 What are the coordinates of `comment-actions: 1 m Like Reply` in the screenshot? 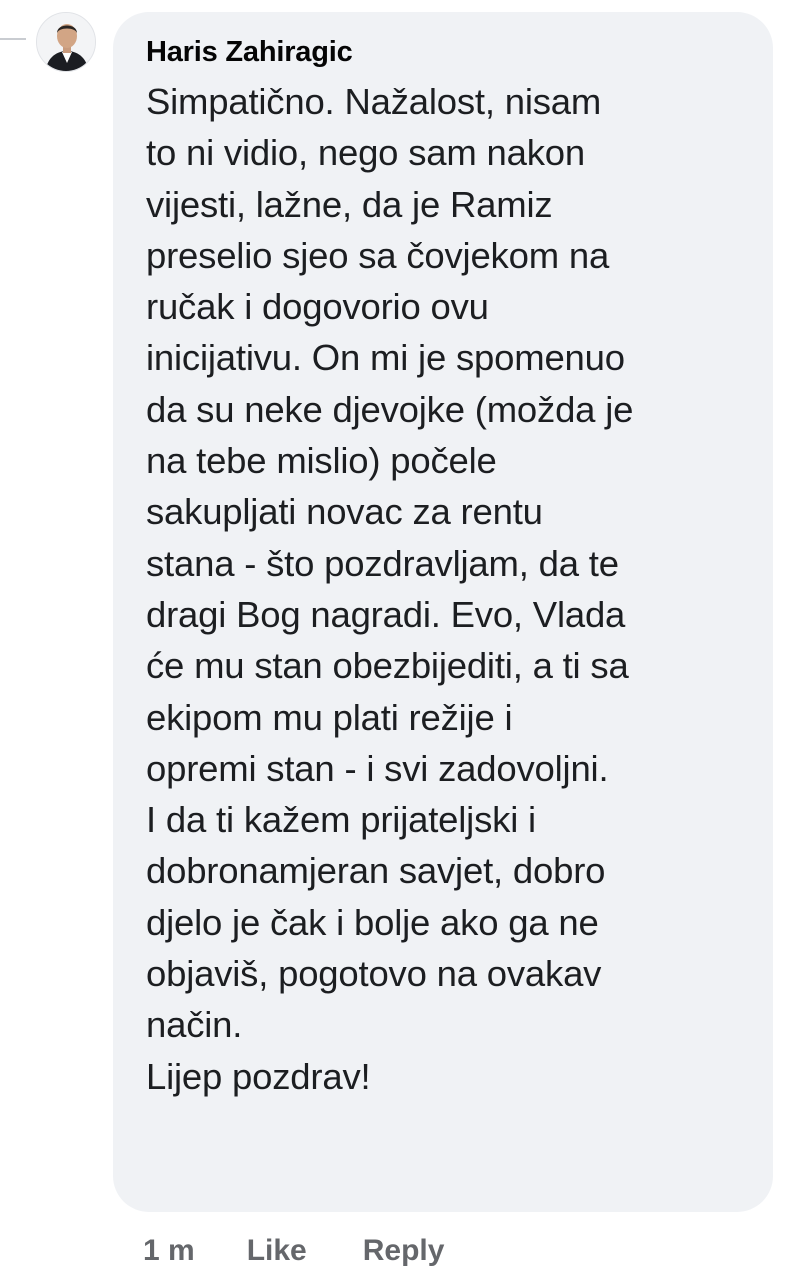 It's located at (293, 1251).